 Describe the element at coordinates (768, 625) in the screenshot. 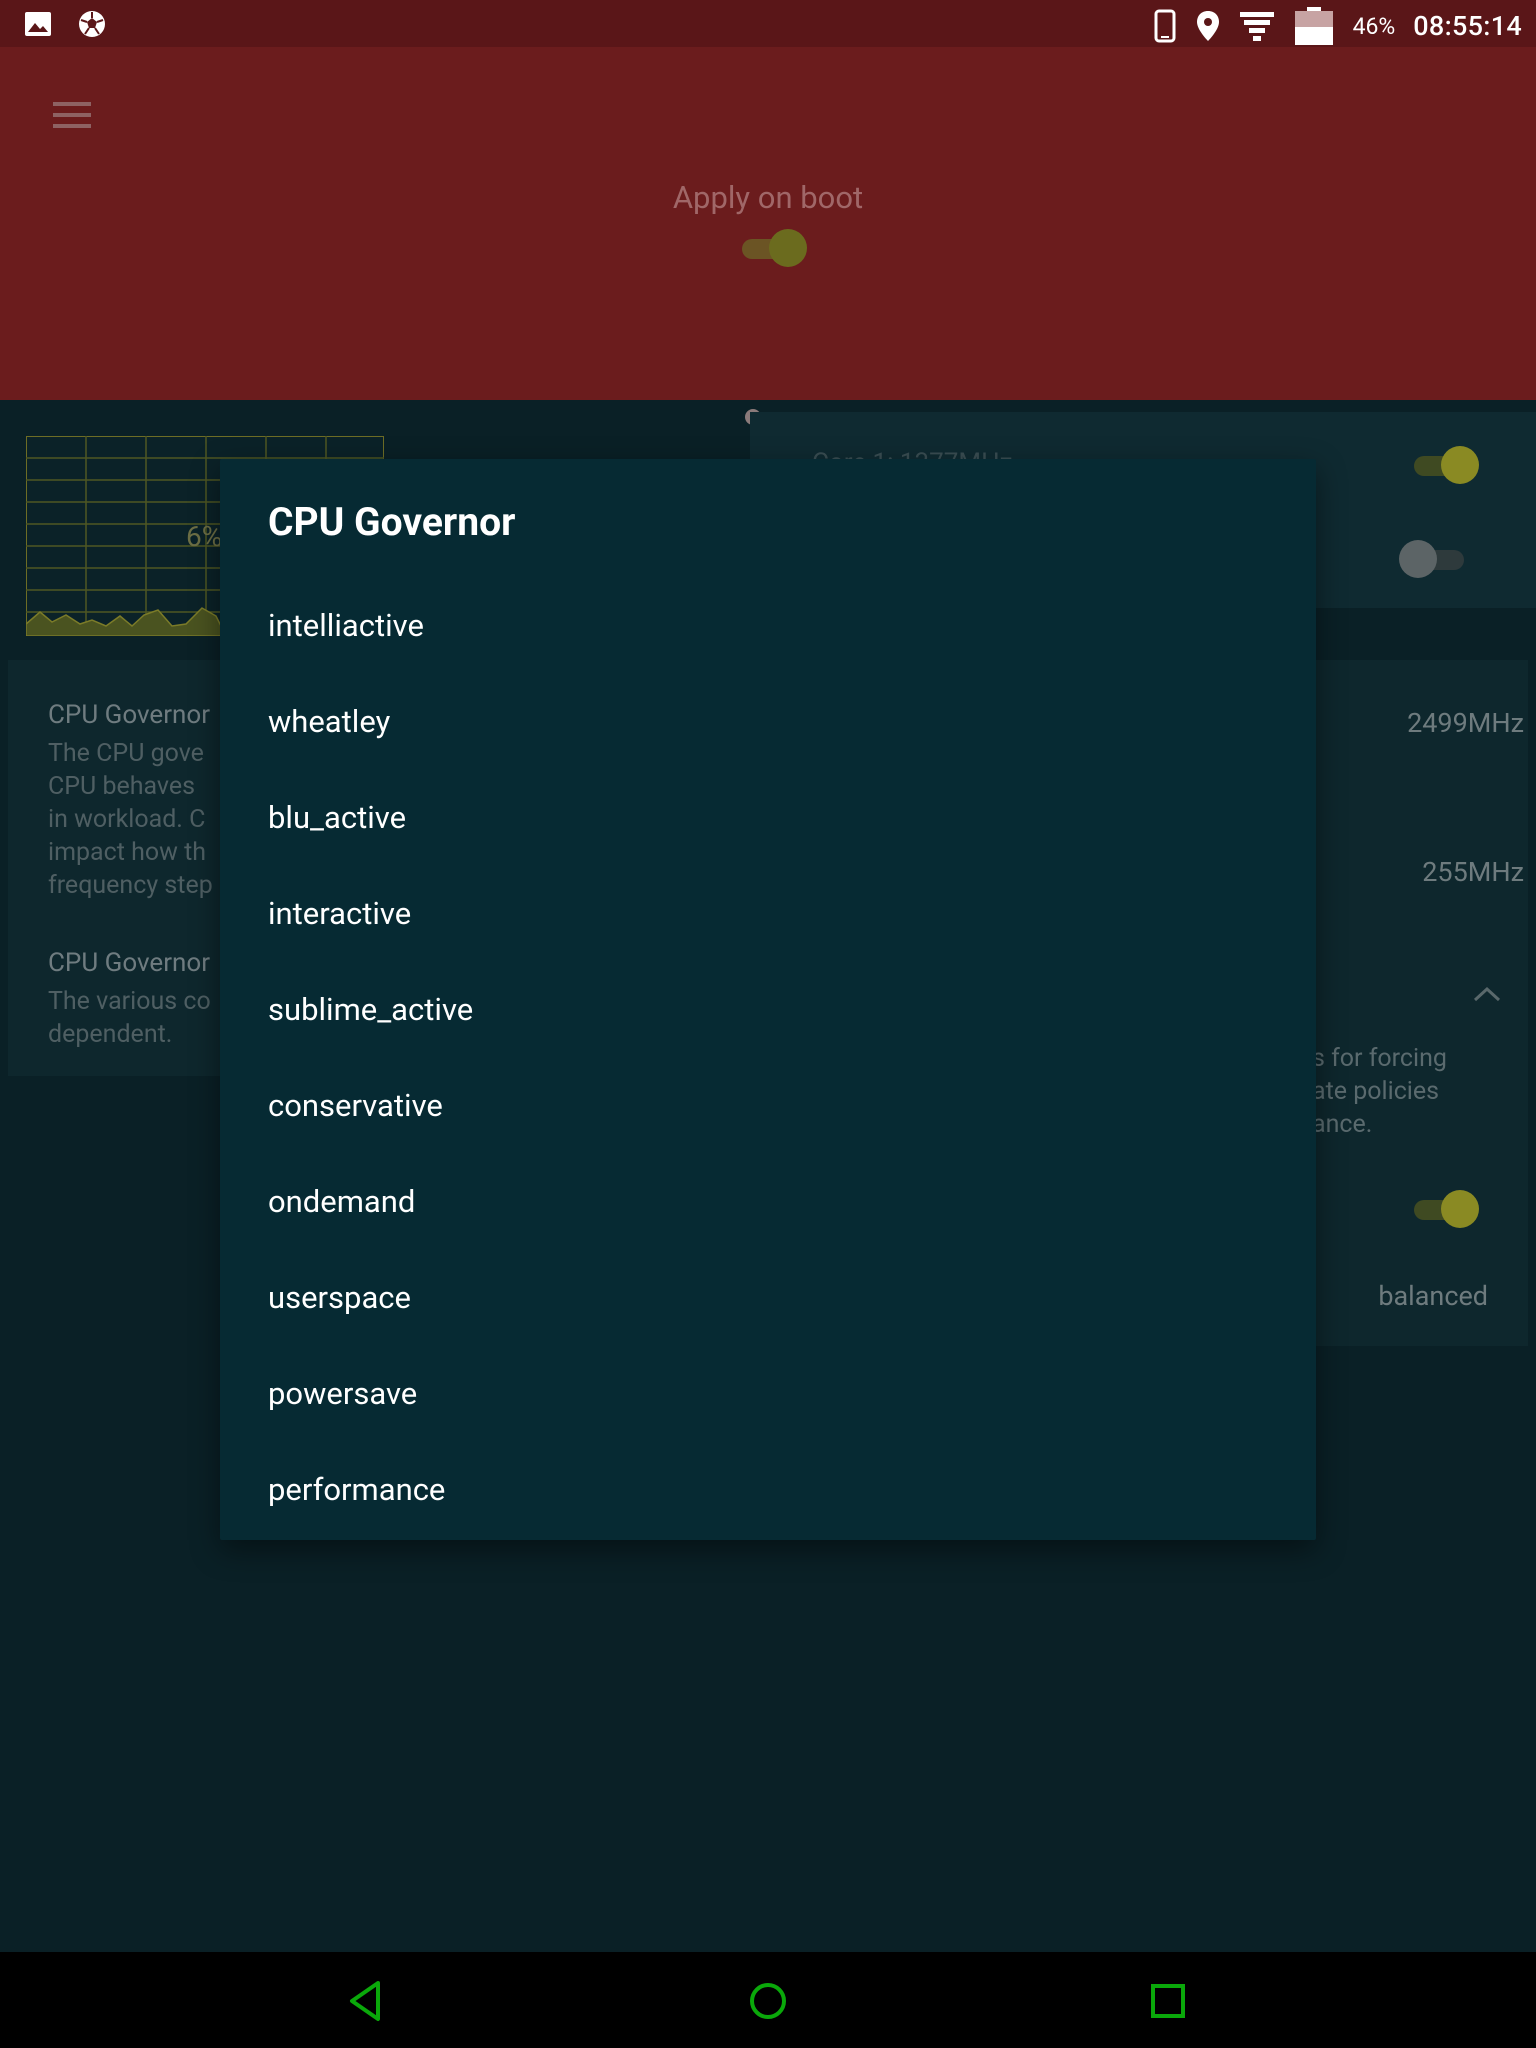

I see `governor-option: intelliactive` at that location.